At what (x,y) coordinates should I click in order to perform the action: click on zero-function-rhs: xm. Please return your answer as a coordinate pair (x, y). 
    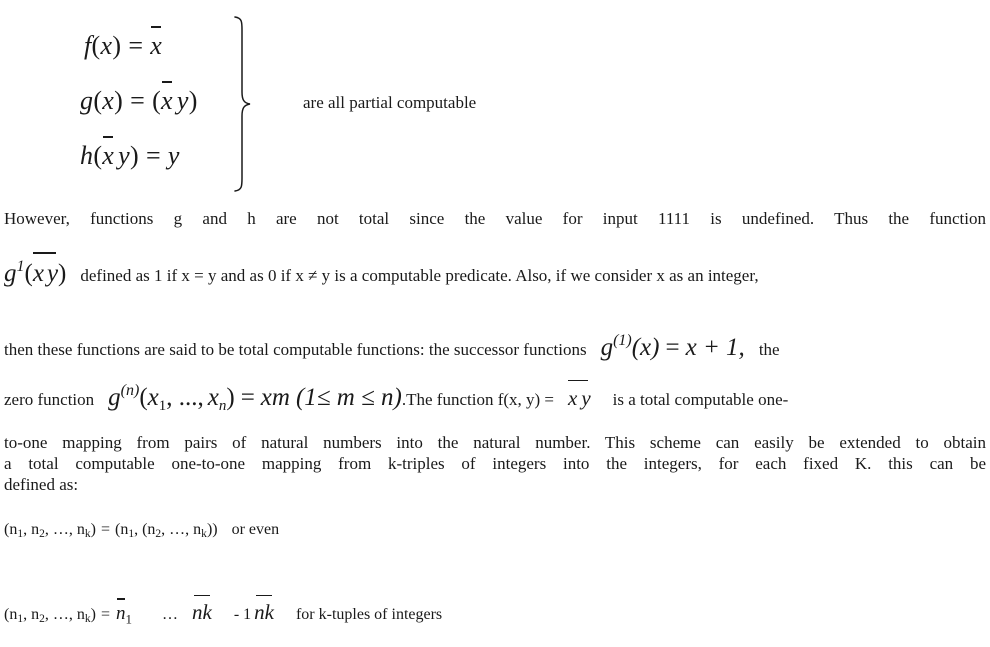
    Looking at the image, I should click on (275, 397).